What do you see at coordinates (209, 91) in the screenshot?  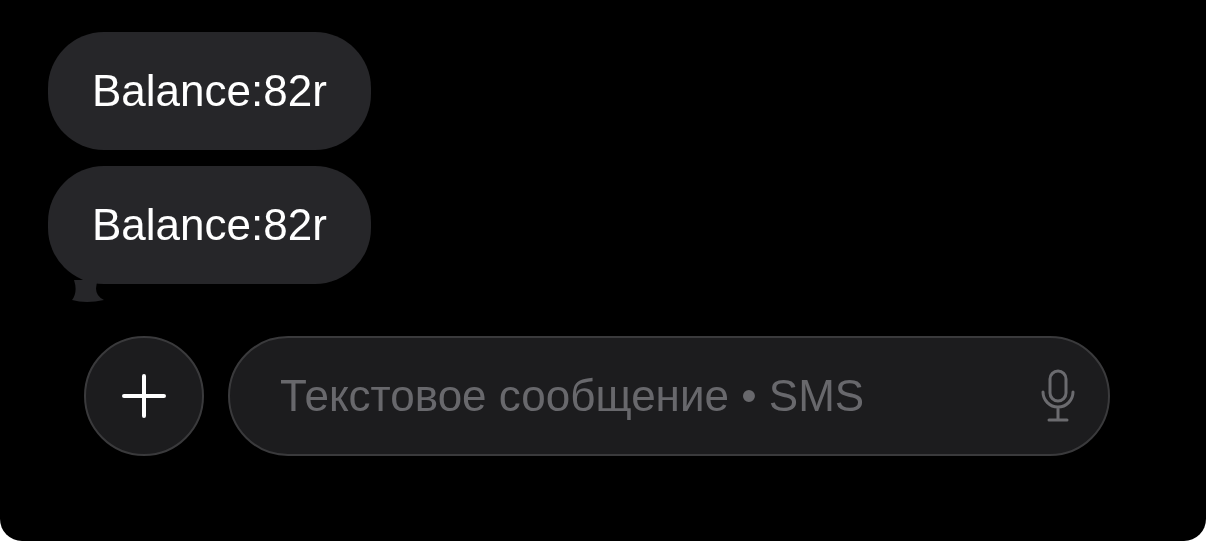 I see `message-bubble: Balance:82r` at bounding box center [209, 91].